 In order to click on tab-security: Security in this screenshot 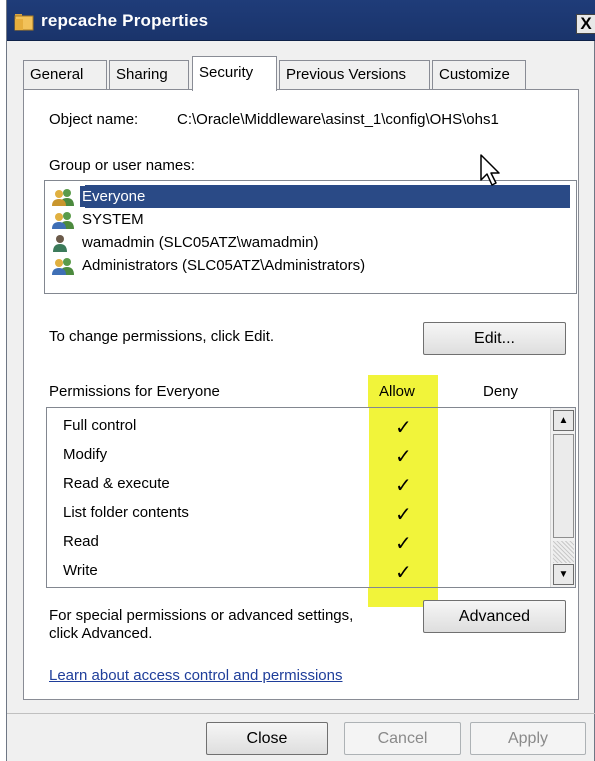, I will do `click(234, 73)`.